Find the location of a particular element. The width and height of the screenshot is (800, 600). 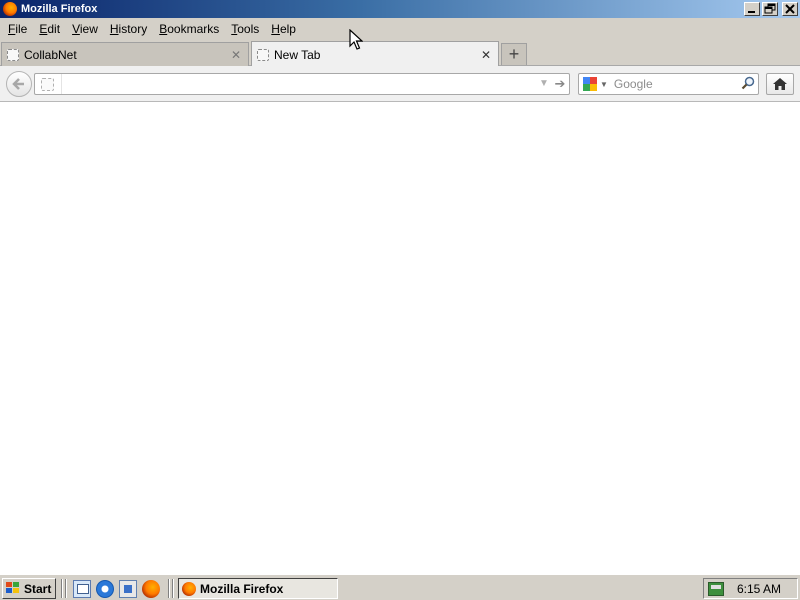

go-arrow-icon: ➔ is located at coordinates (560, 84).